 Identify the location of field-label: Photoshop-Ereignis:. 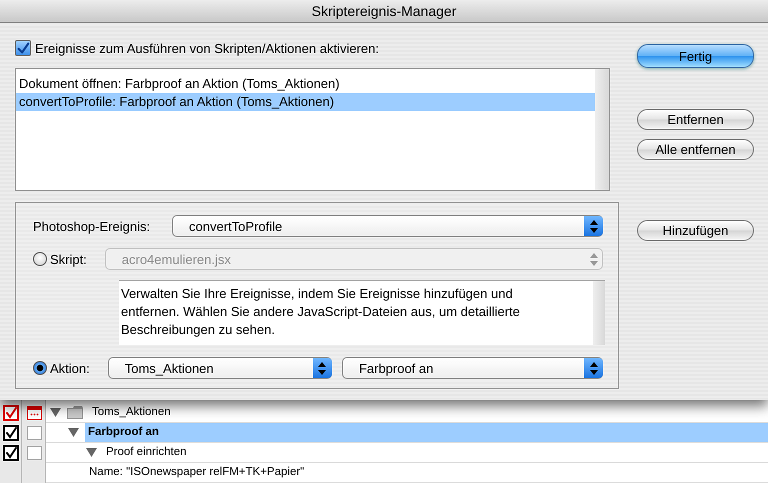
(92, 226).